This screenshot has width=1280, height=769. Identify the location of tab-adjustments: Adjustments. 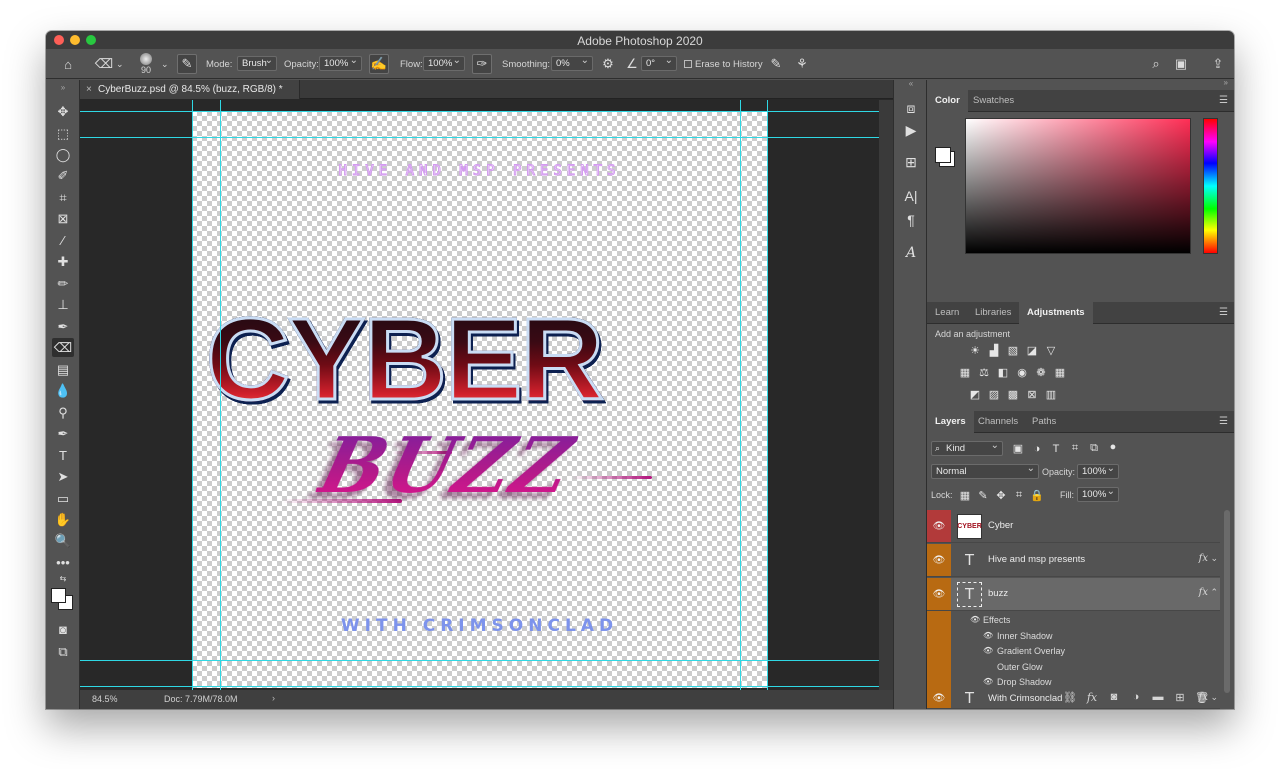
(1056, 313).